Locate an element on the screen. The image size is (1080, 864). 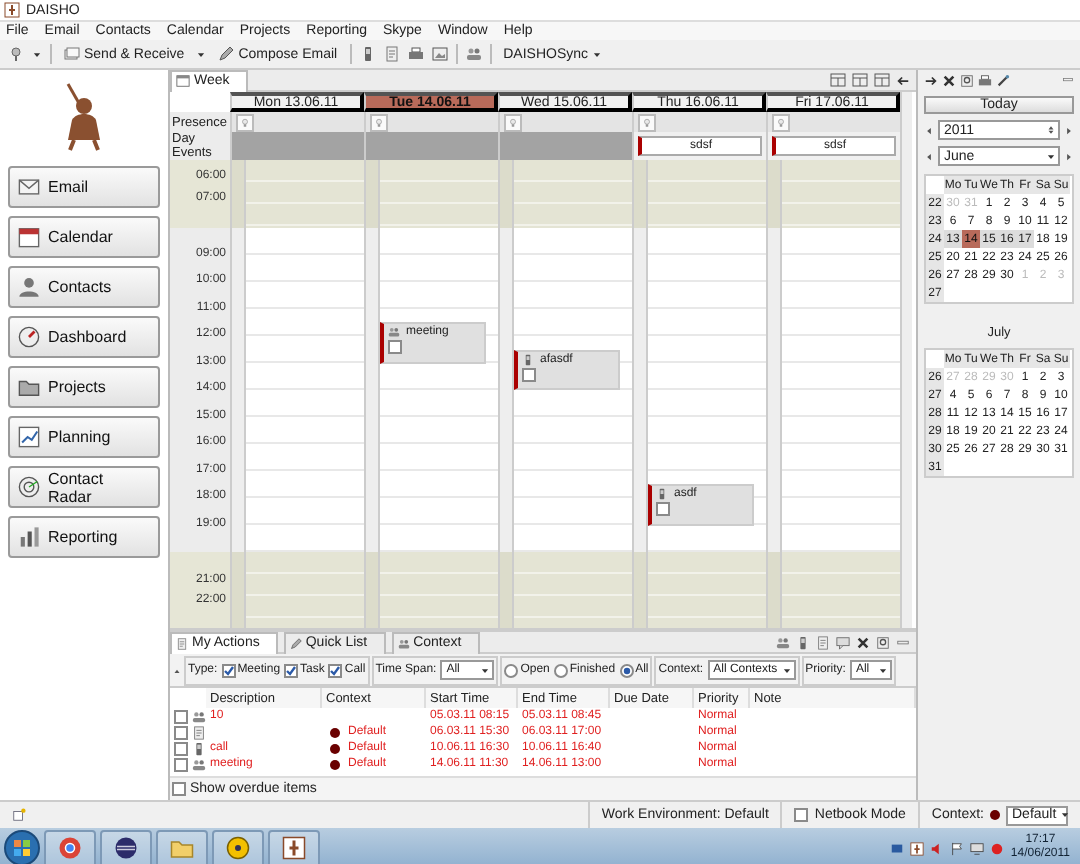
pin-icon is located at coordinates (16, 54).